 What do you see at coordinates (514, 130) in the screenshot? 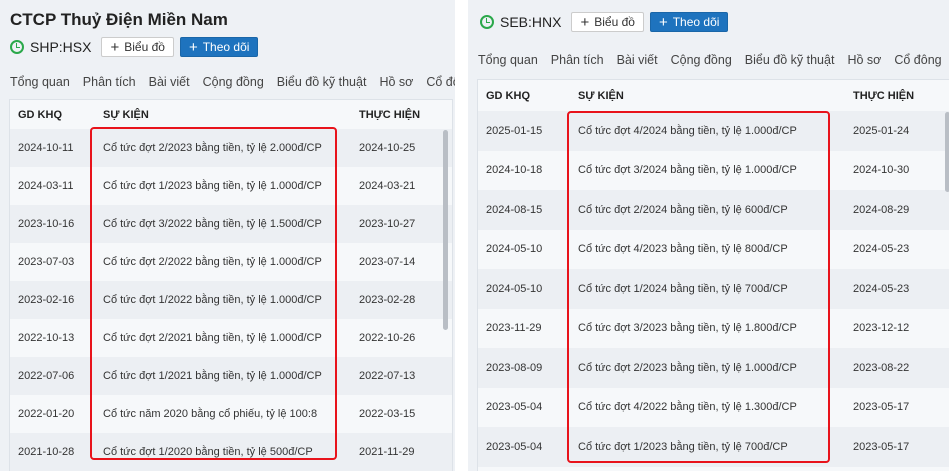
I see `ex-date-cell: 2025-01-15` at bounding box center [514, 130].